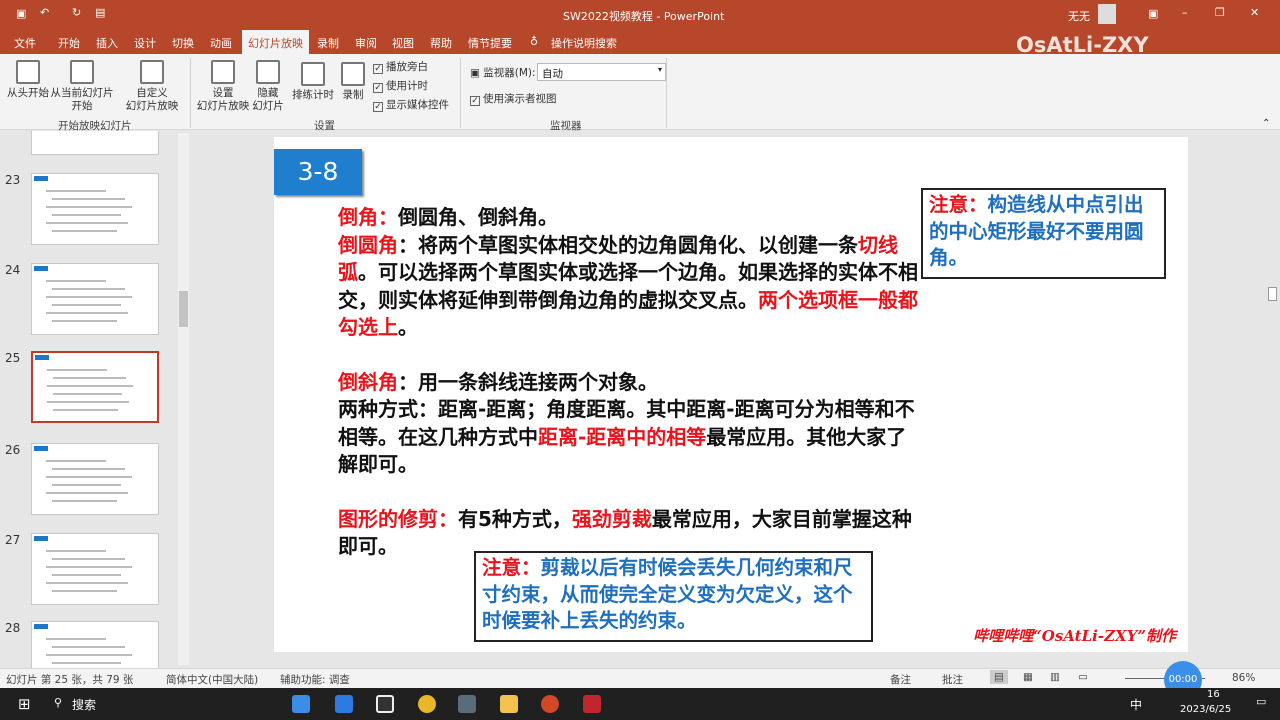  I want to click on taskbar-search: 搜索, so click(84, 704).